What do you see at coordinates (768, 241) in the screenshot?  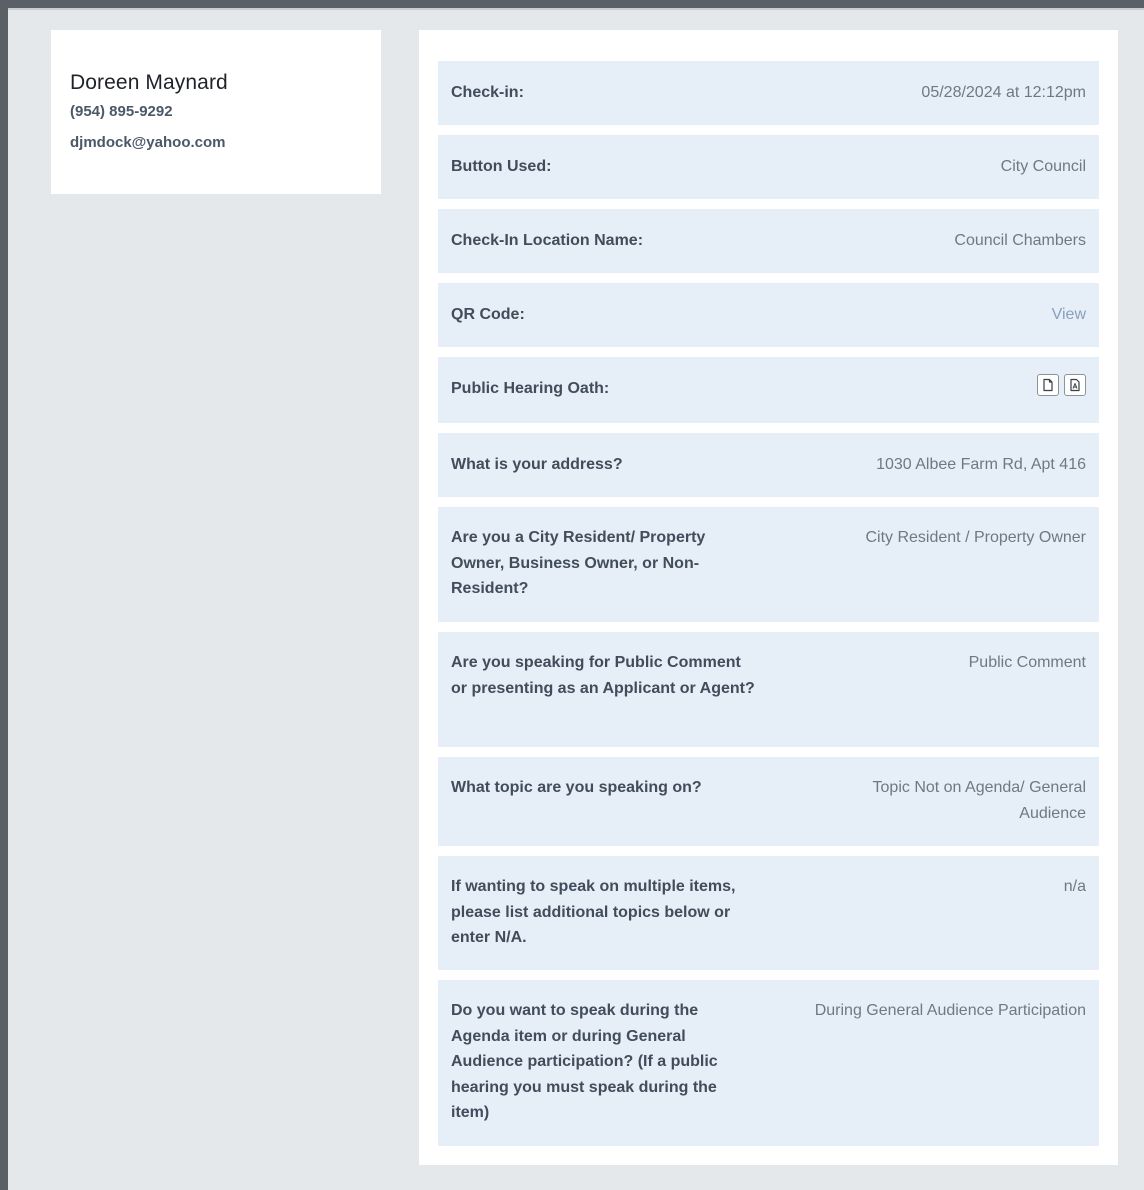 I see `field-row-location: Check-In Location Name: Council Chambers` at bounding box center [768, 241].